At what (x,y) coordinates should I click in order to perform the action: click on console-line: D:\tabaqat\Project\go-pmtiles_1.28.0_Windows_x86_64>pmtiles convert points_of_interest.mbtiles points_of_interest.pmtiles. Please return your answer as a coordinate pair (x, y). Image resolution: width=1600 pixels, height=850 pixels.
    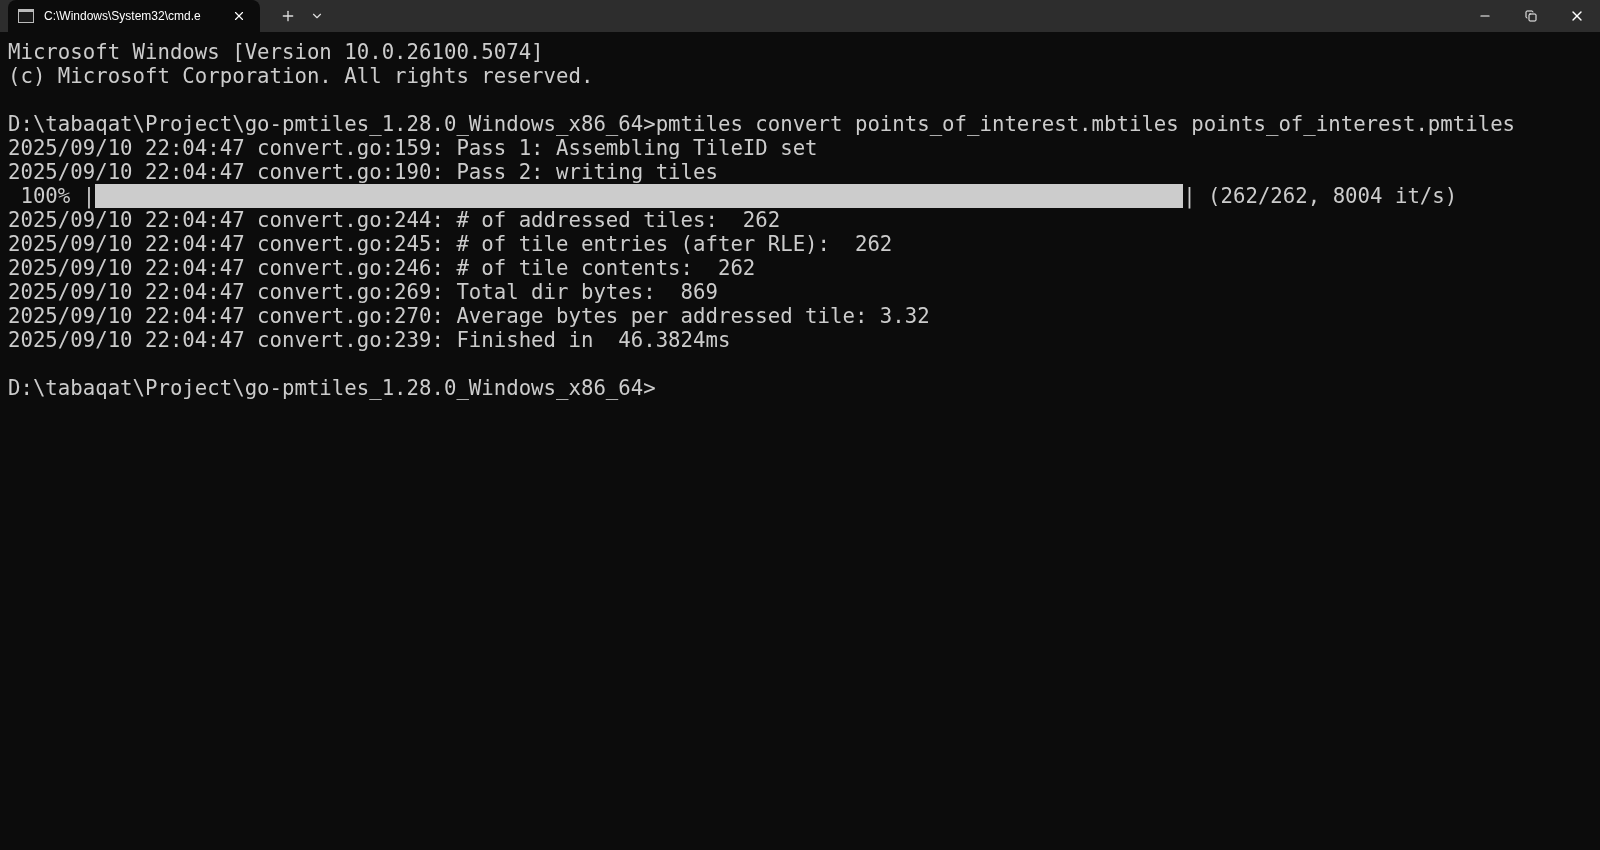
    Looking at the image, I should click on (762, 124).